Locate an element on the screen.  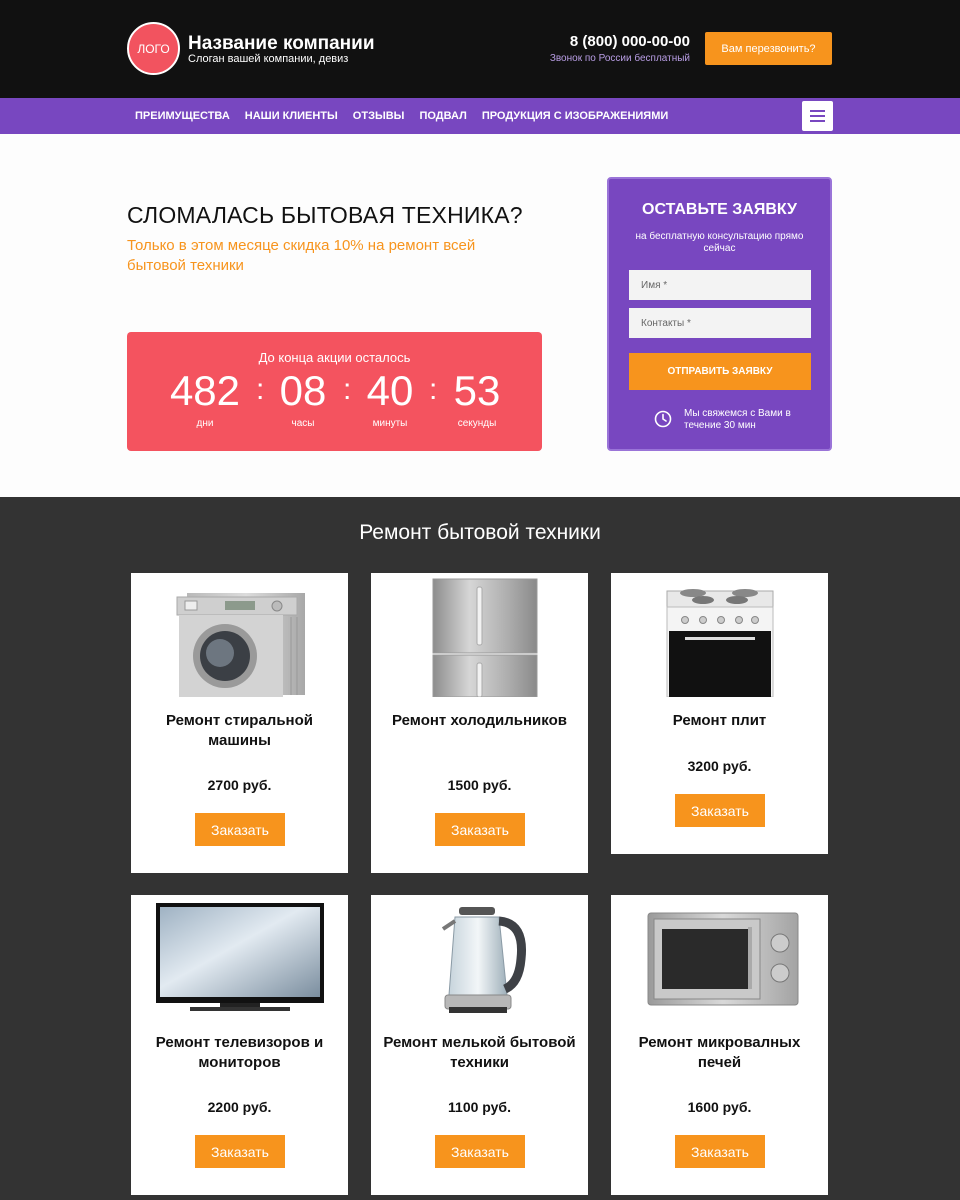
product-name: Ремонт телевизоров и мониторов is located at coordinates (239, 1052).